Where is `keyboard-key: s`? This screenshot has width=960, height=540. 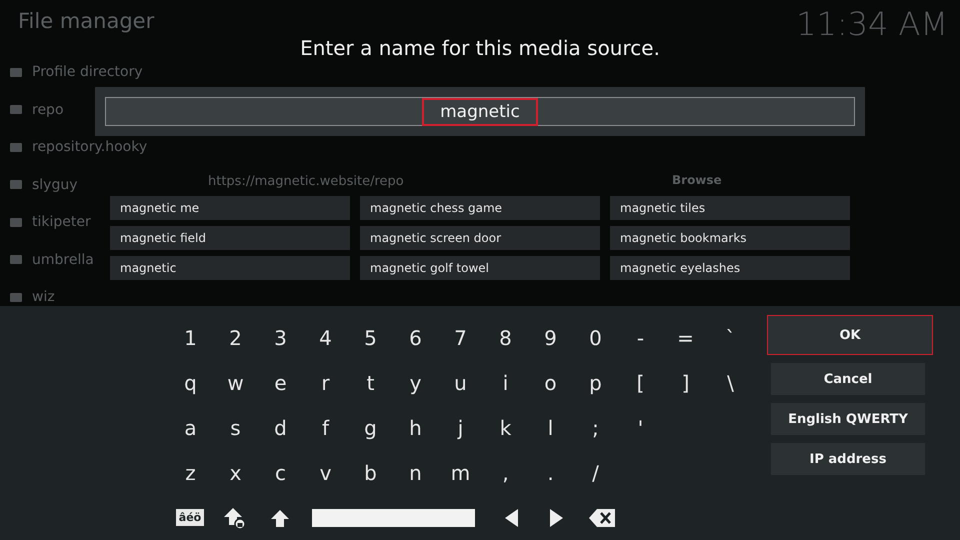
keyboard-key: s is located at coordinates (235, 428).